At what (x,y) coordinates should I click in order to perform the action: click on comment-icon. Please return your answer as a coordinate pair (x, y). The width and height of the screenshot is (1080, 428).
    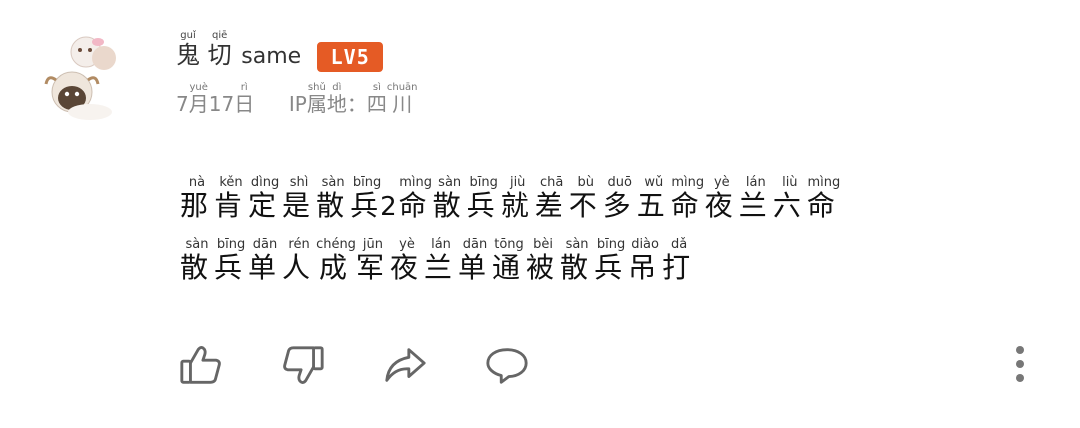
    Looking at the image, I should click on (507, 366).